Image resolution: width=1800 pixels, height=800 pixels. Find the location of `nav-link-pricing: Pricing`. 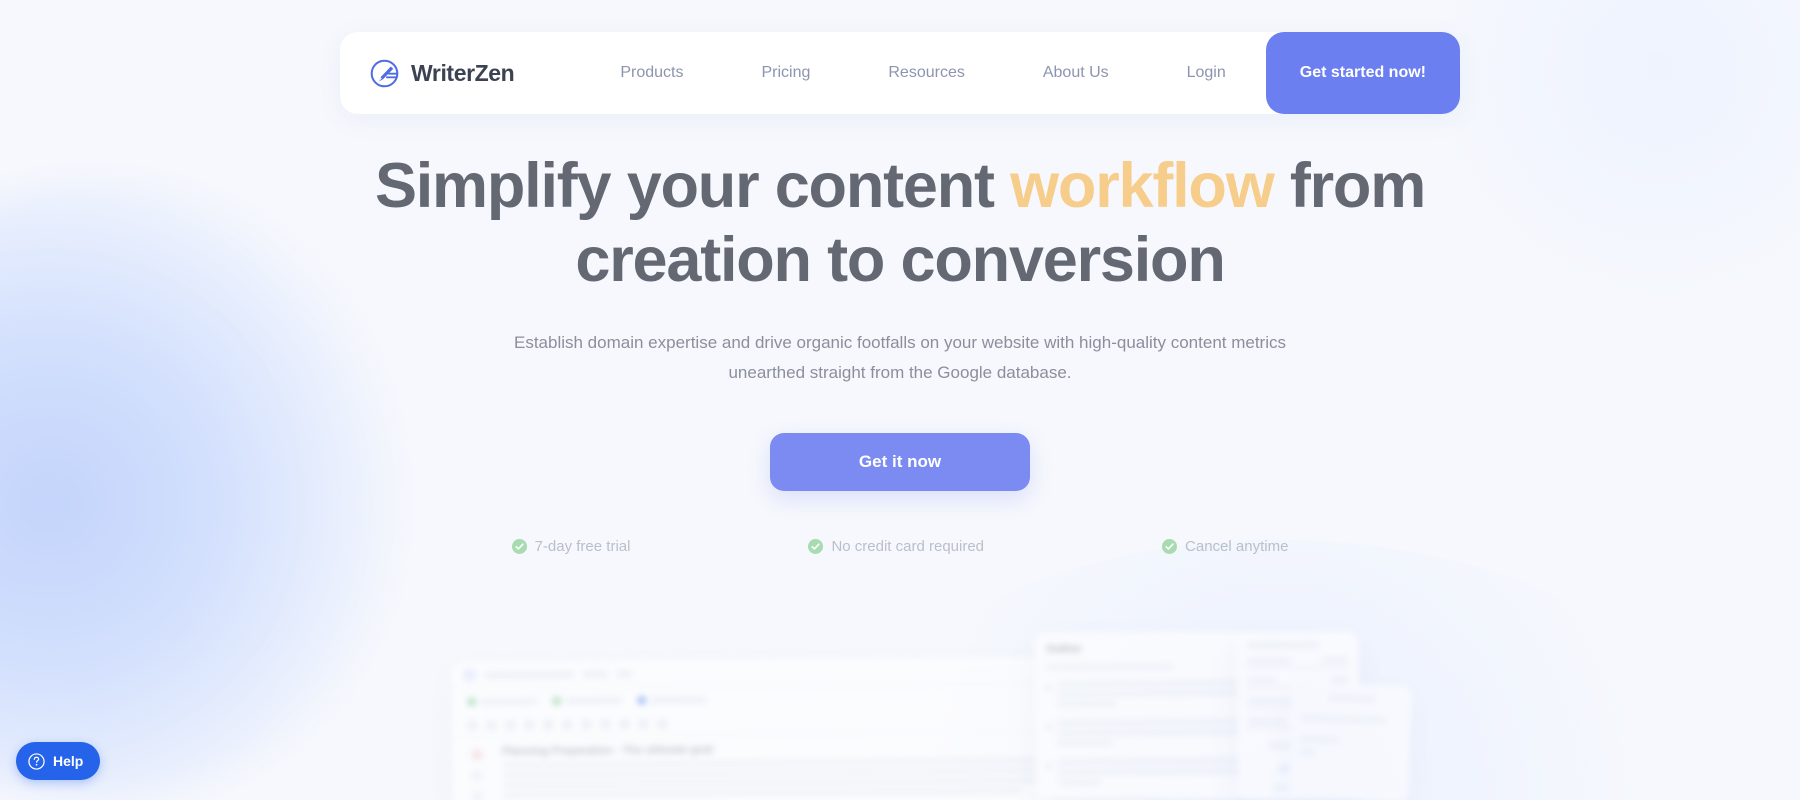

nav-link-pricing: Pricing is located at coordinates (785, 73).